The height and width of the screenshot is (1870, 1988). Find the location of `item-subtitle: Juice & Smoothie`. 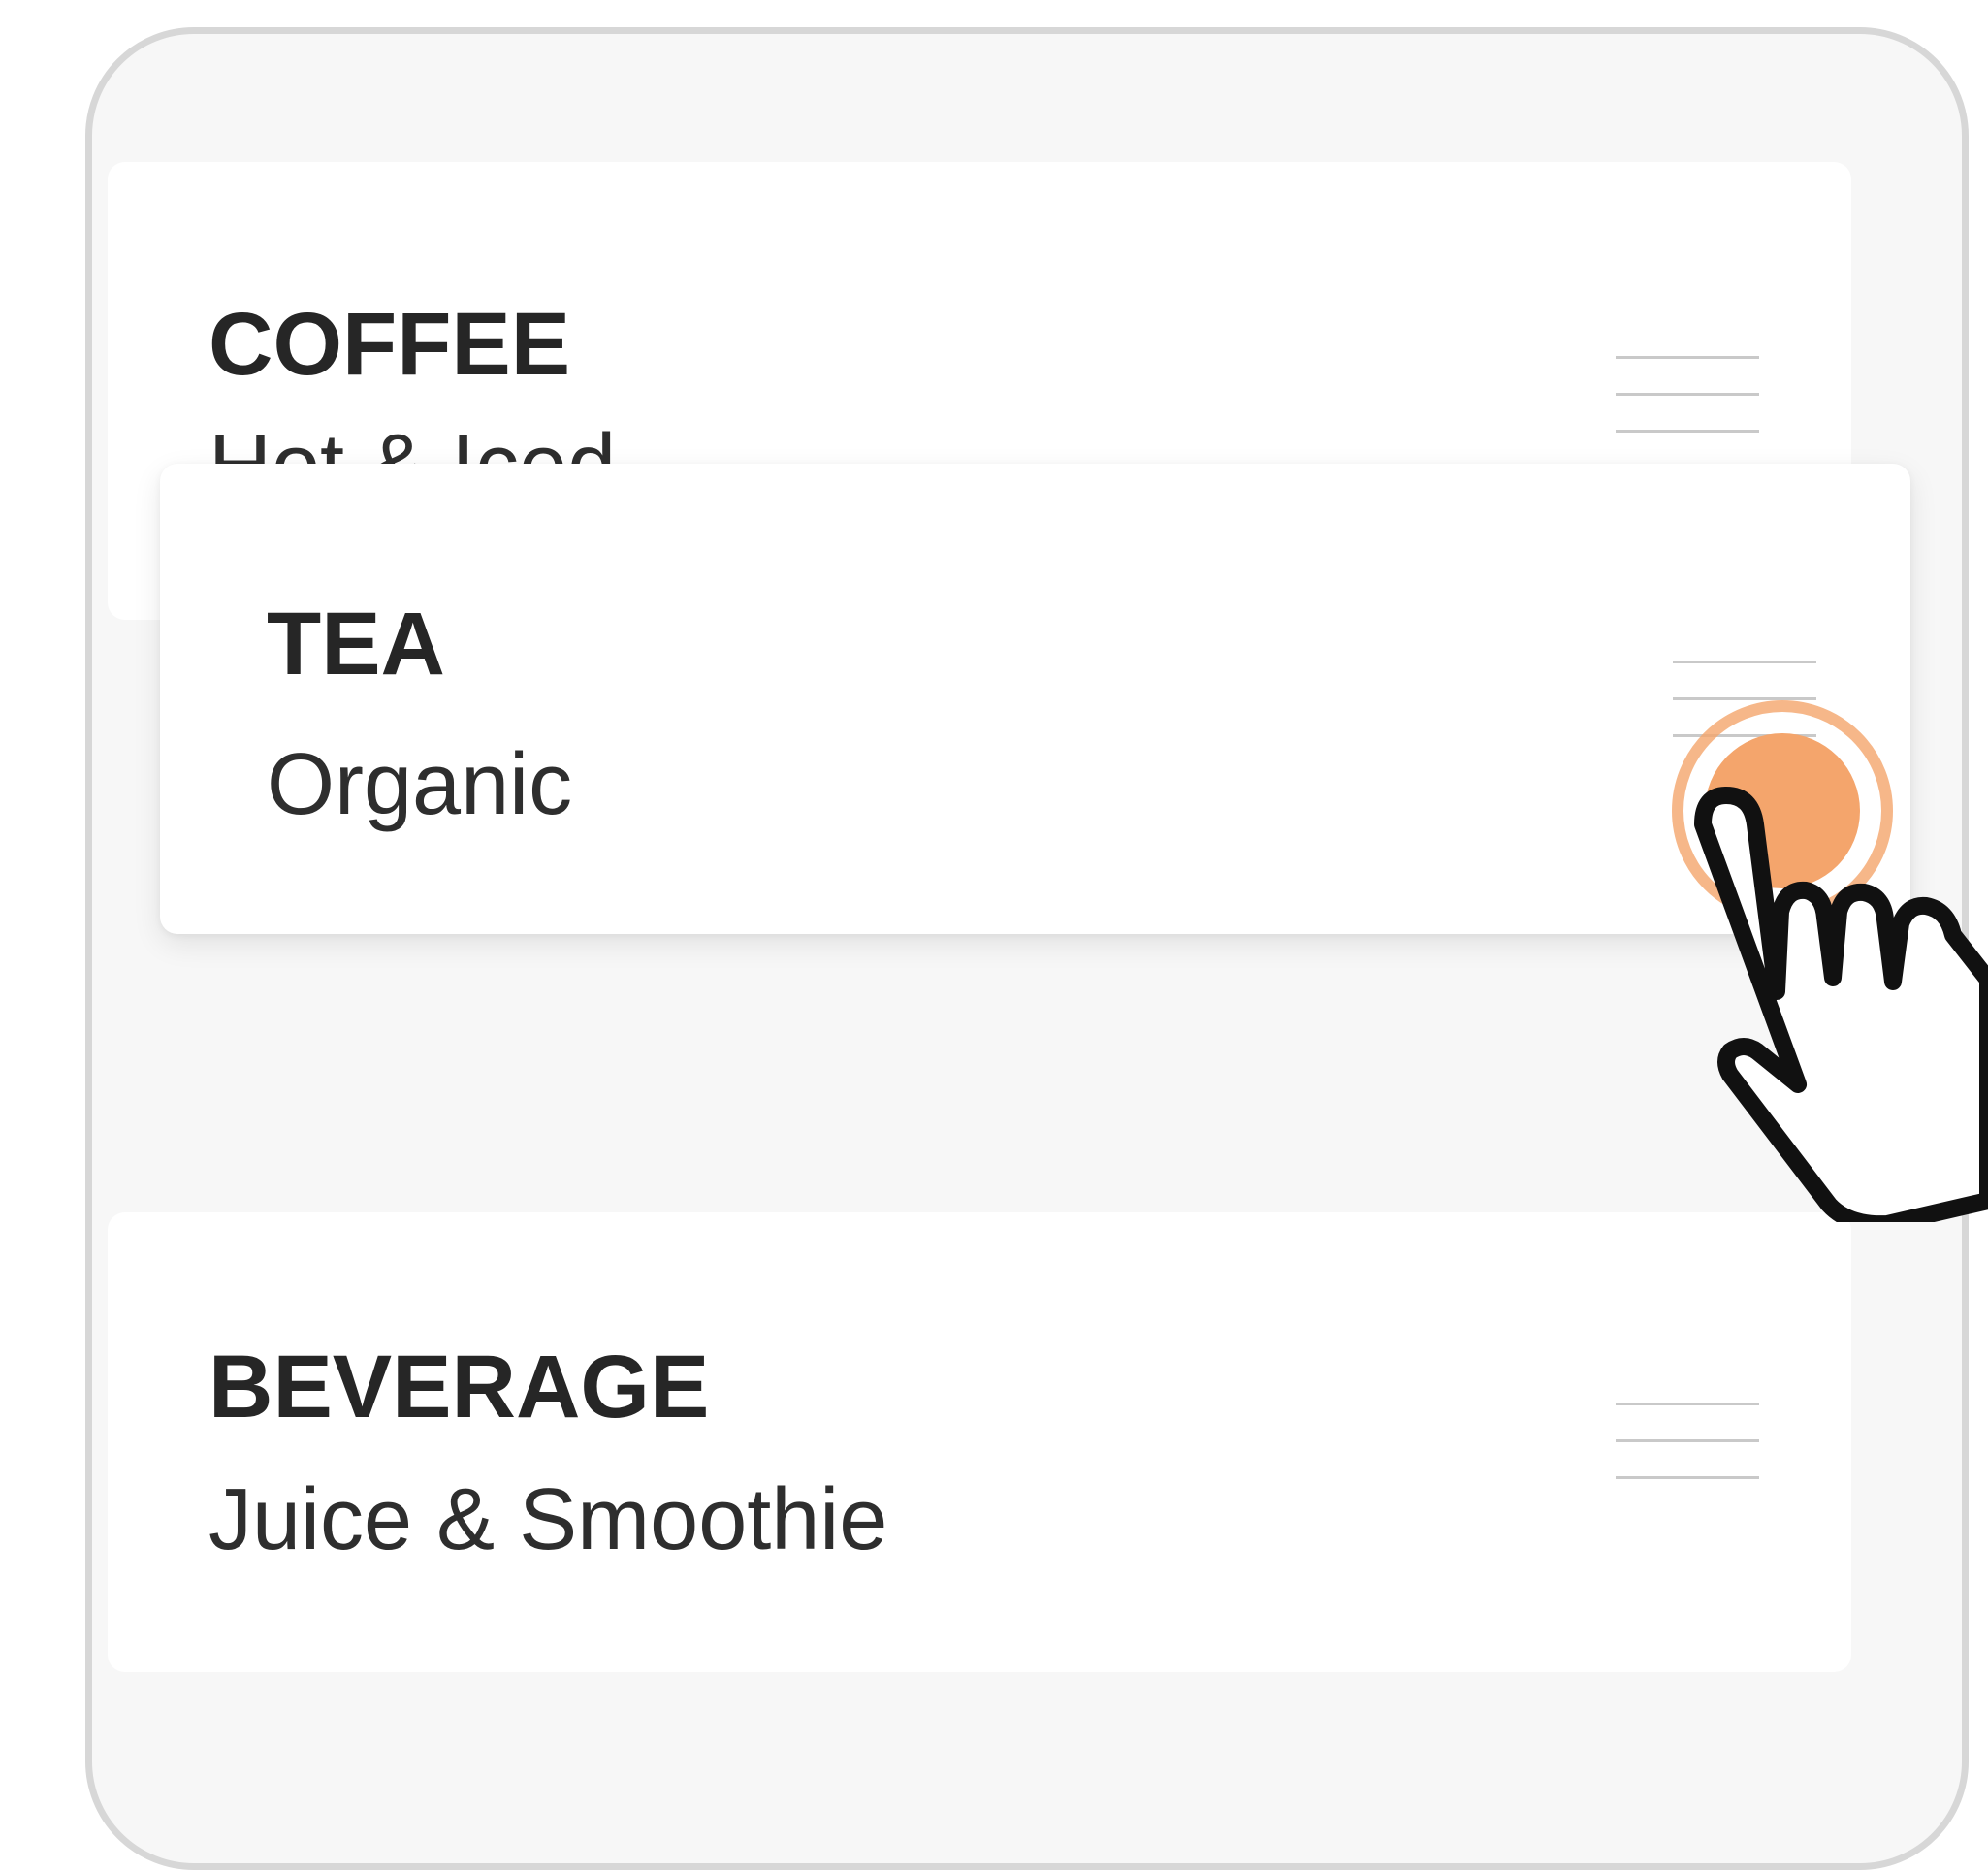

item-subtitle: Juice & Smoothie is located at coordinates (548, 1519).